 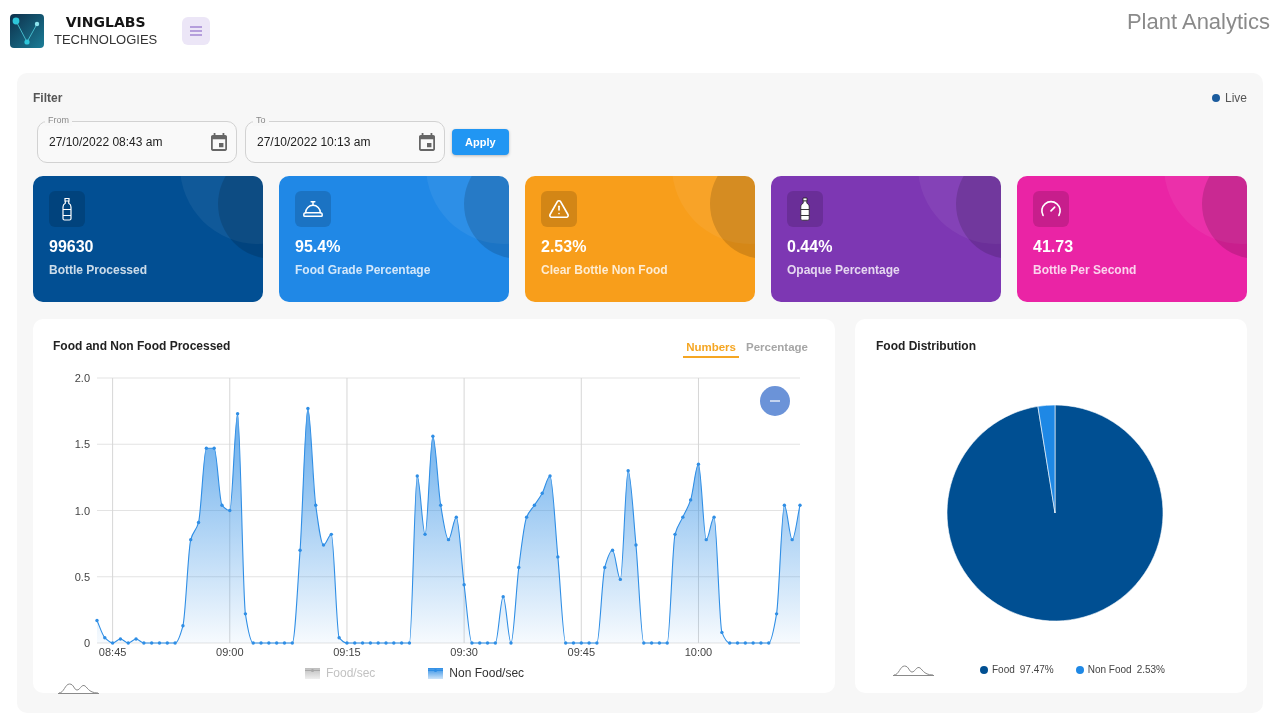 I want to click on stat-value: 99630, so click(x=71, y=247).